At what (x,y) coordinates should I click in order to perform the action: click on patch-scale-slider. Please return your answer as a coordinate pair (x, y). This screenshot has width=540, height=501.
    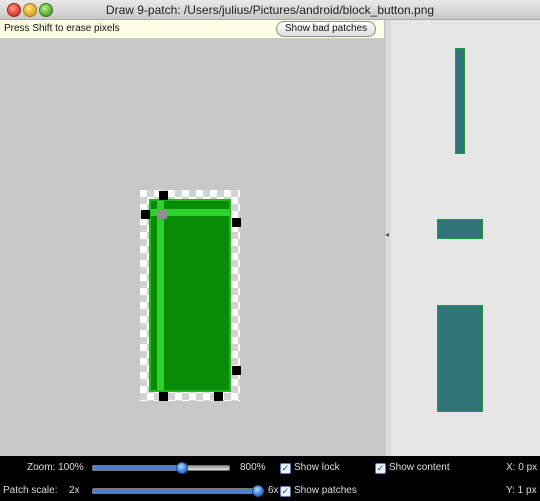
    Looking at the image, I should click on (178, 491).